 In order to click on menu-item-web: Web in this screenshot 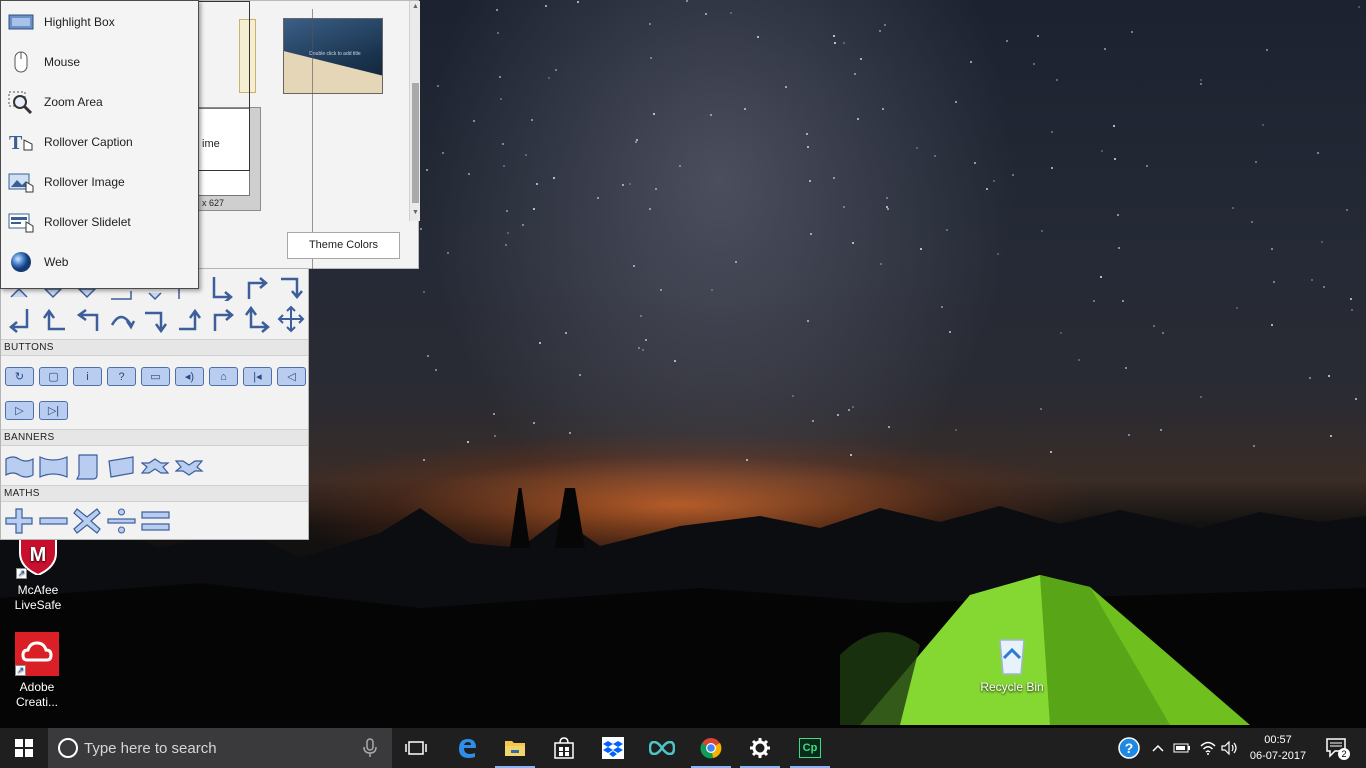, I will do `click(99, 262)`.